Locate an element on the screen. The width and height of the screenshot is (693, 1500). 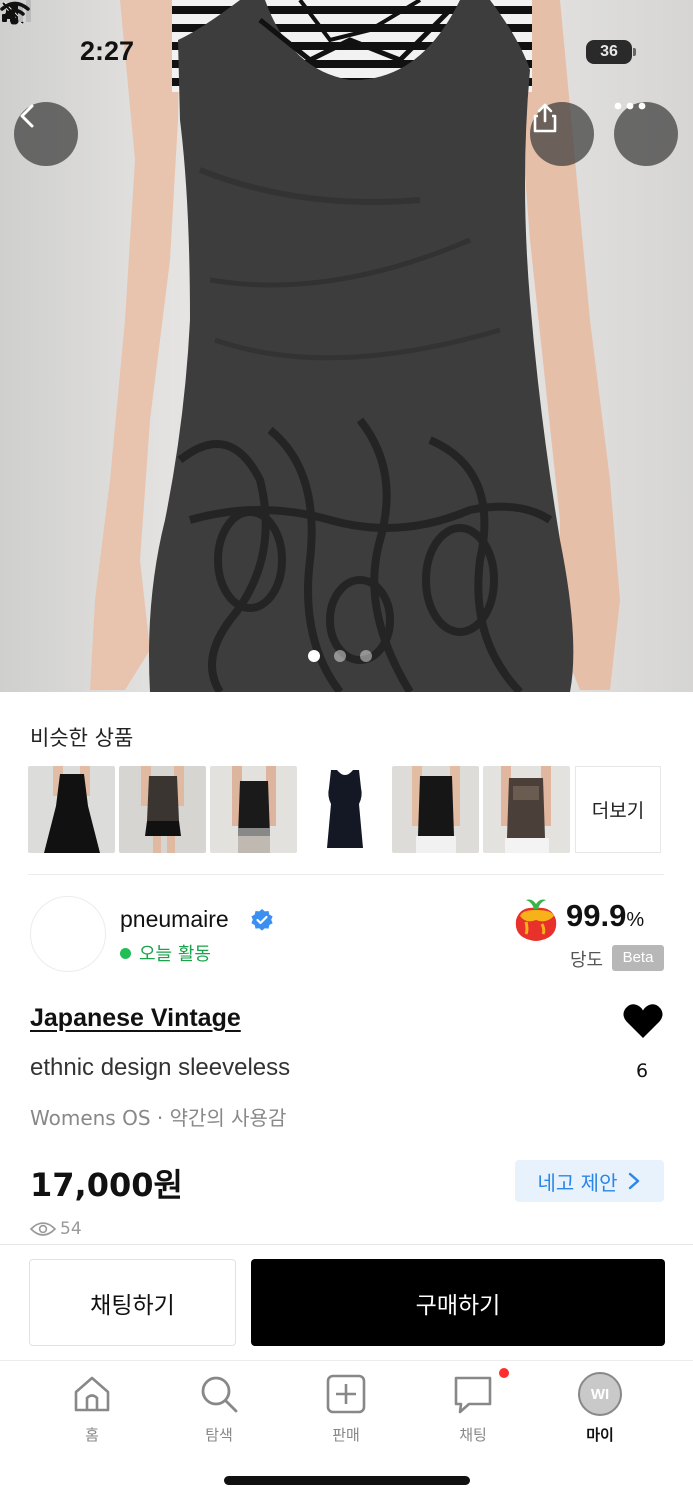
active-dot is located at coordinates (125, 953).